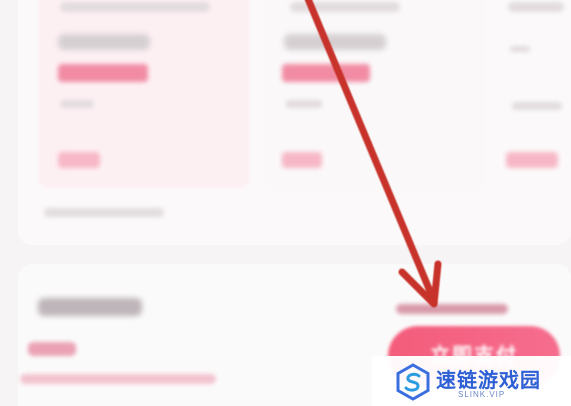 The image size is (571, 406). I want to click on hexagon-s-logo-icon, so click(413, 382).